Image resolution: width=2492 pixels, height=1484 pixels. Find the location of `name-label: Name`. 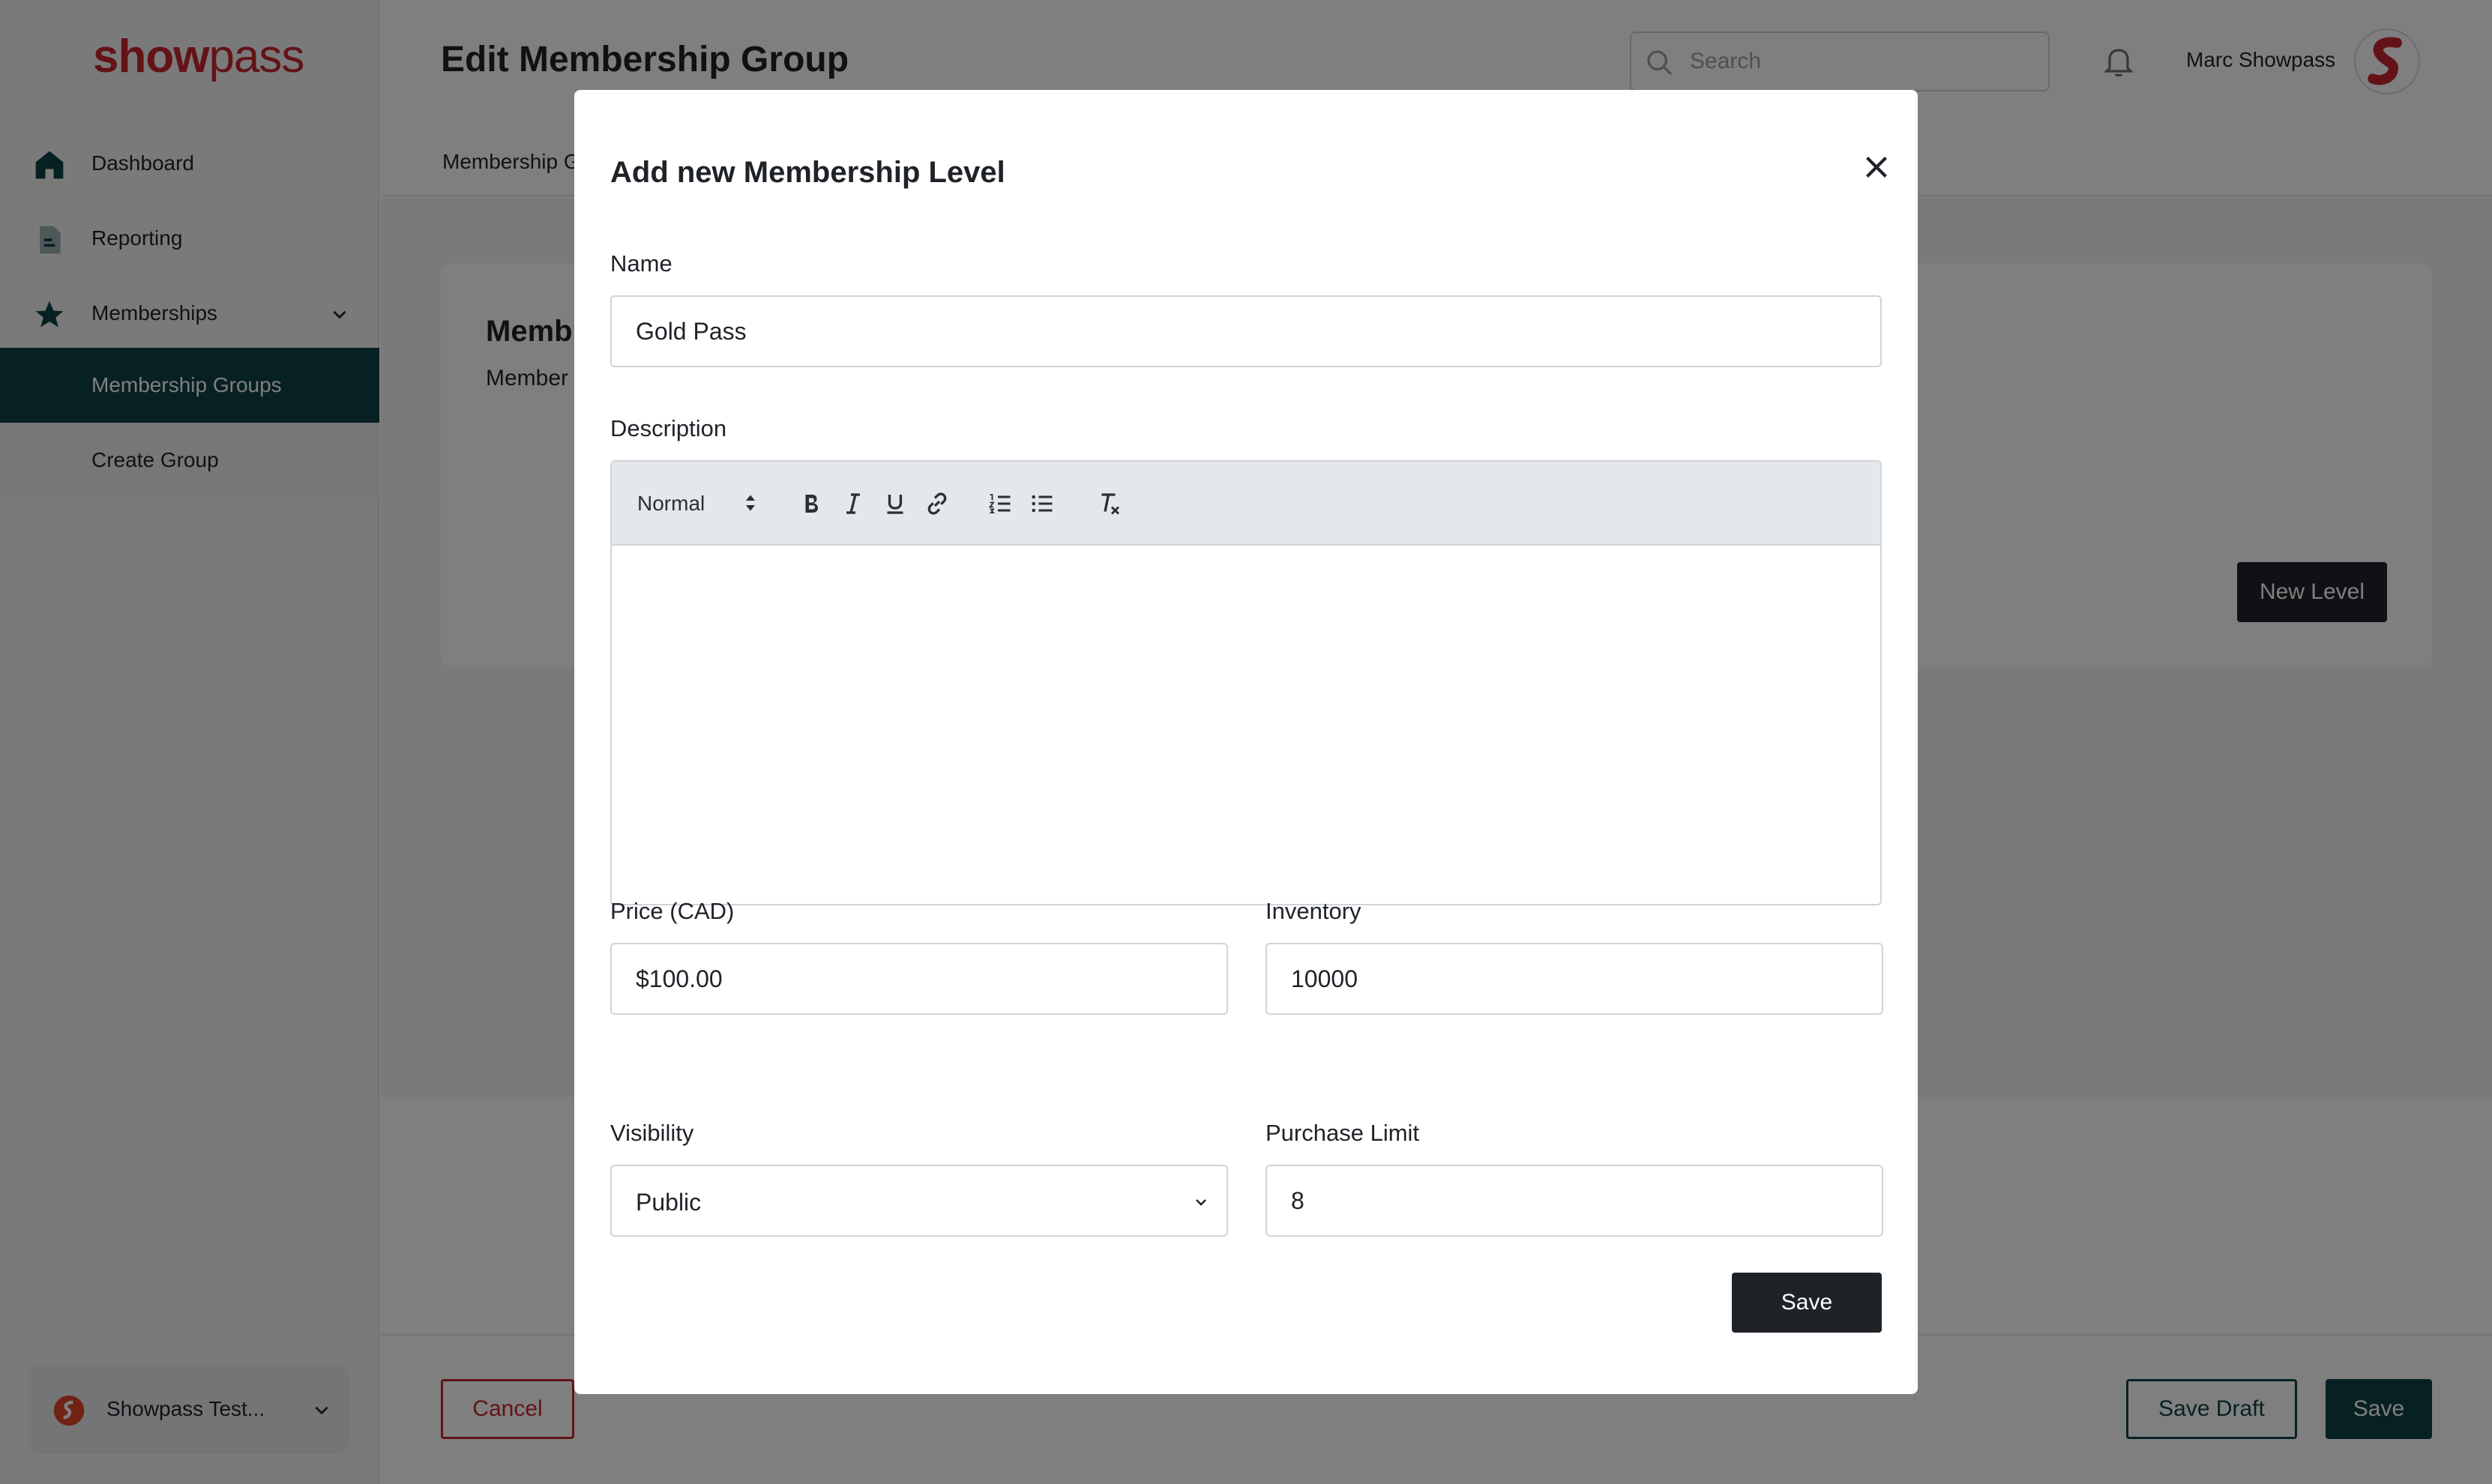

name-label: Name is located at coordinates (641, 263).